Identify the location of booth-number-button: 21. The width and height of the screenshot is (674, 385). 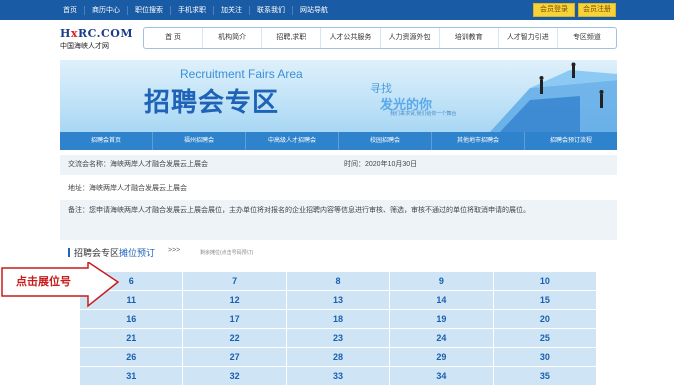
(131, 338).